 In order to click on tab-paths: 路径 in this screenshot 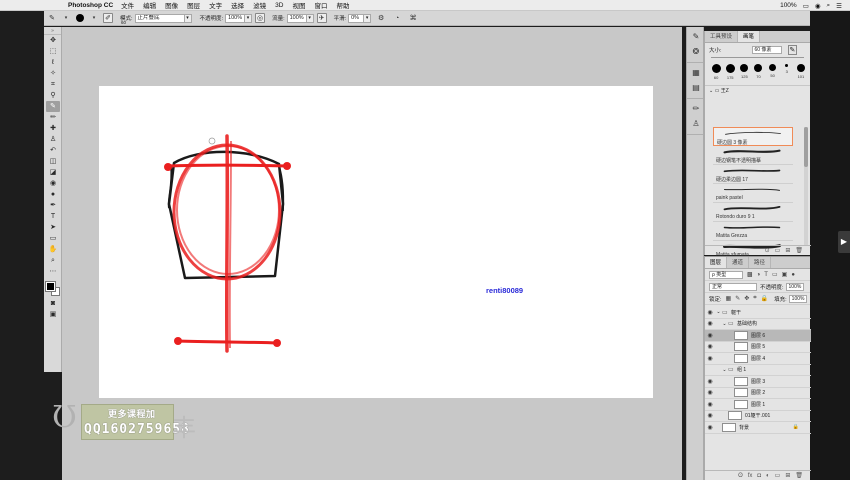, I will do `click(760, 262)`.